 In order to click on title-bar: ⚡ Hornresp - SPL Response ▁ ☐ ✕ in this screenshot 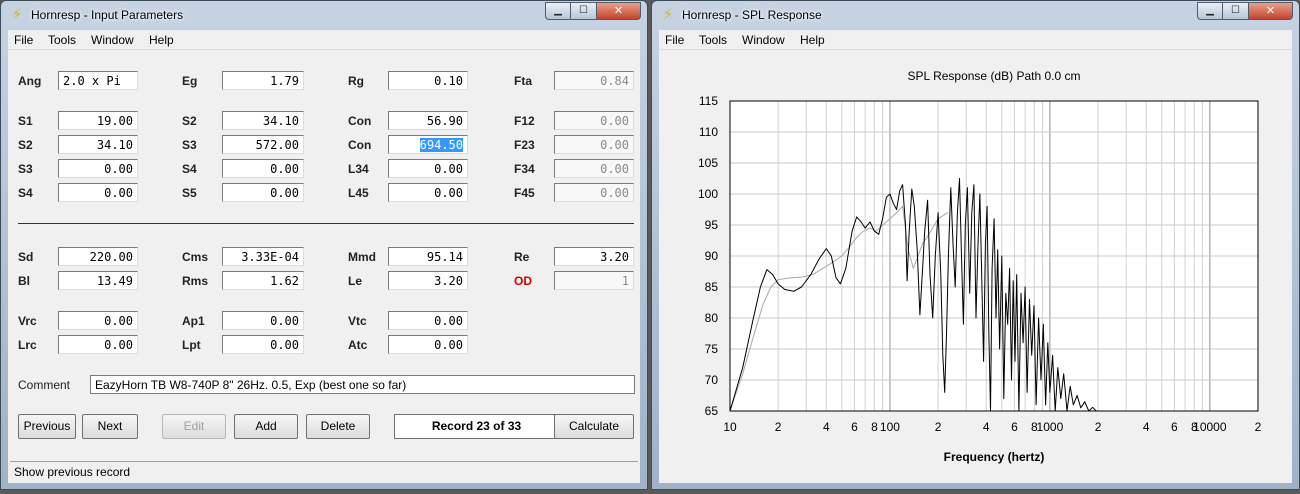, I will do `click(975, 15)`.